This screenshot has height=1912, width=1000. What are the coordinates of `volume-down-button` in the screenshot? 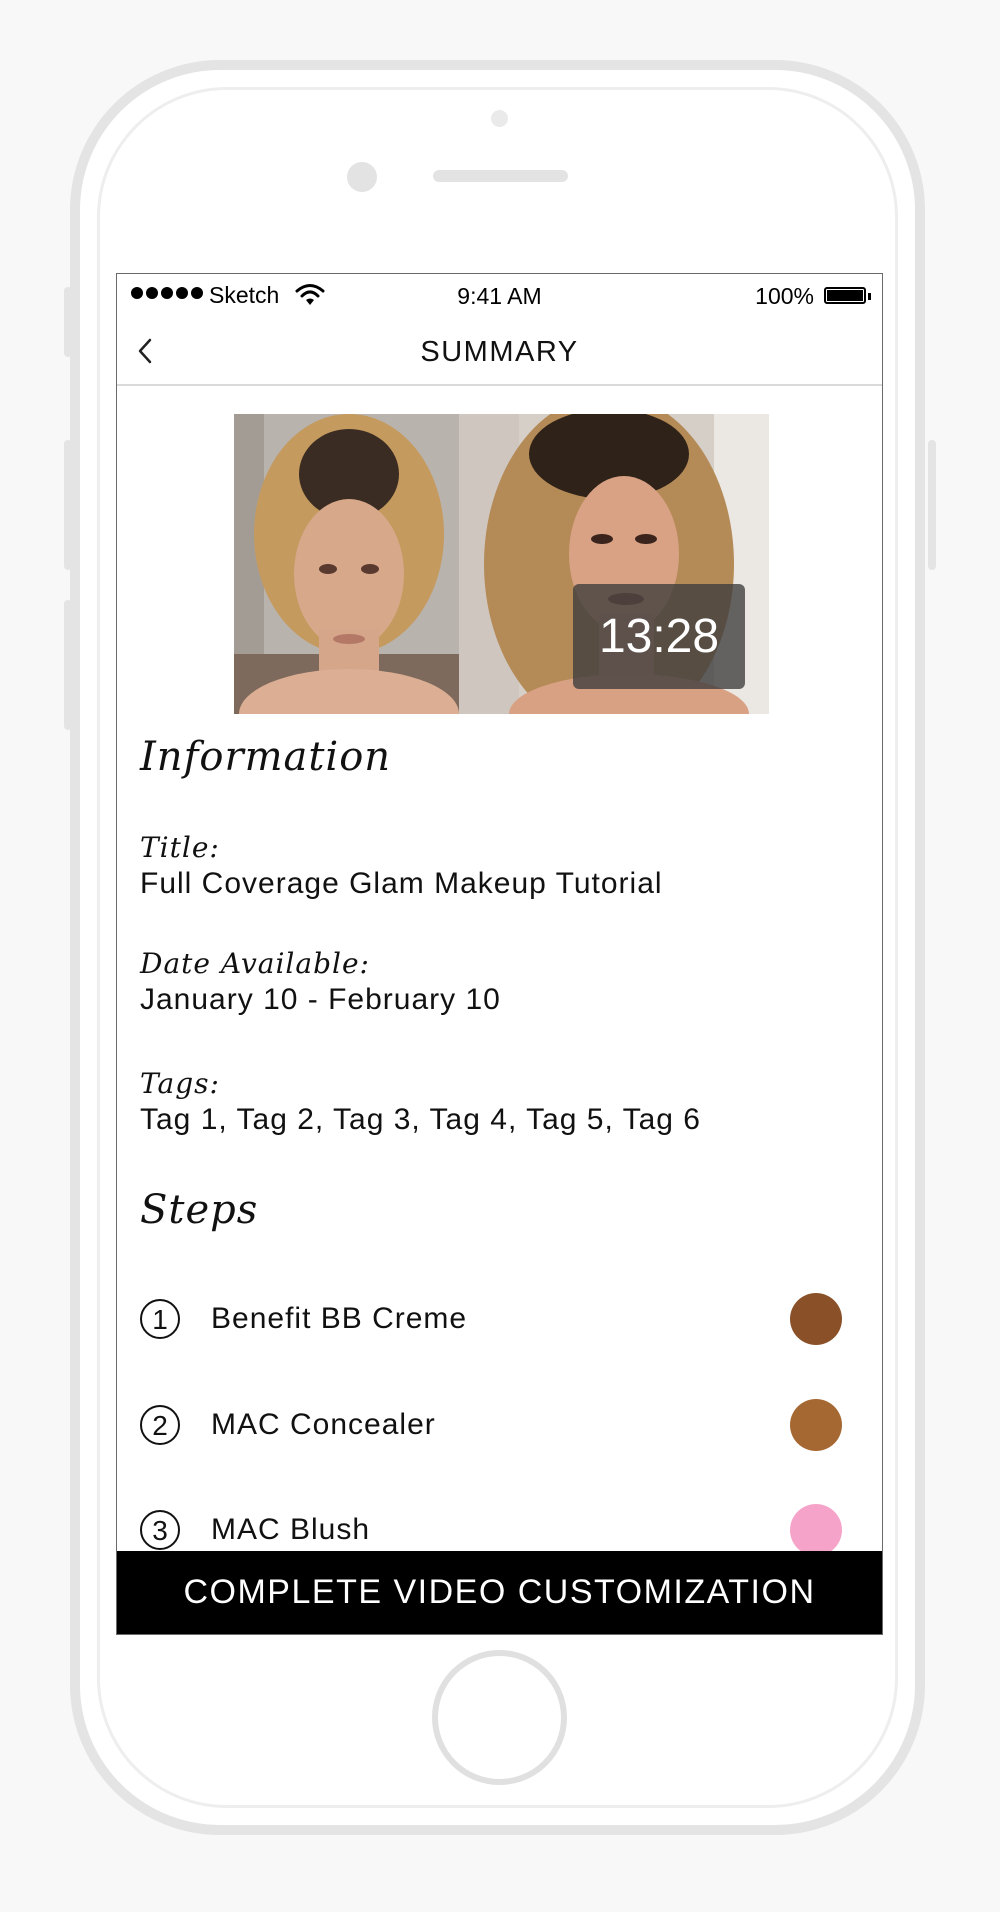 It's located at (68, 665).